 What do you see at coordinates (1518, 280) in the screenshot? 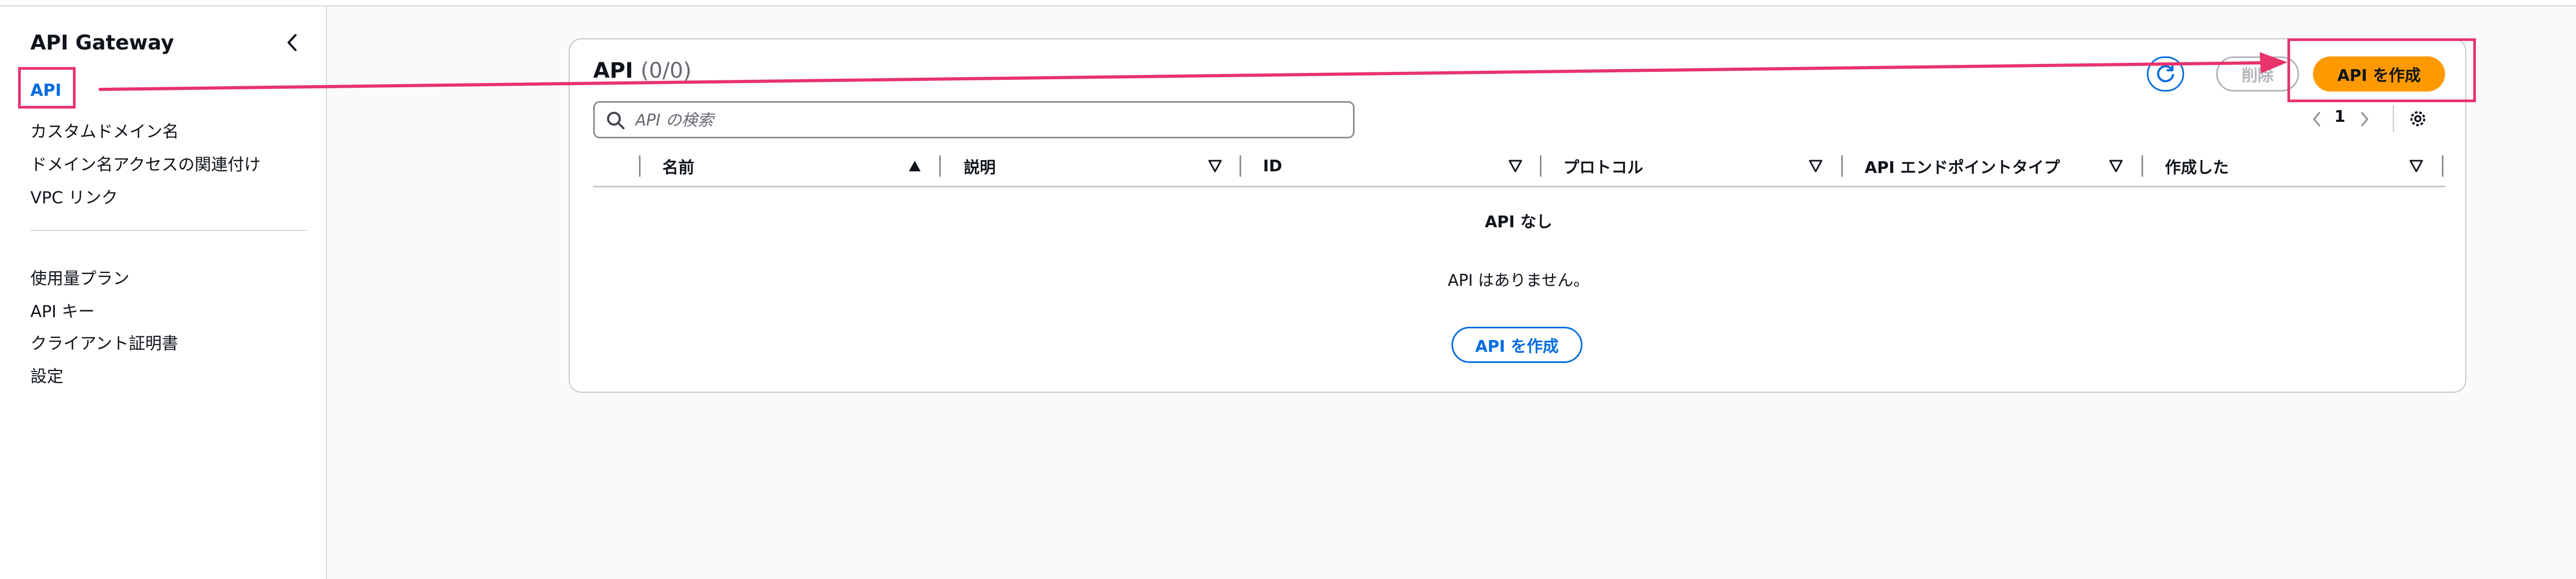
I see `empty-state-message: API はありません。` at bounding box center [1518, 280].